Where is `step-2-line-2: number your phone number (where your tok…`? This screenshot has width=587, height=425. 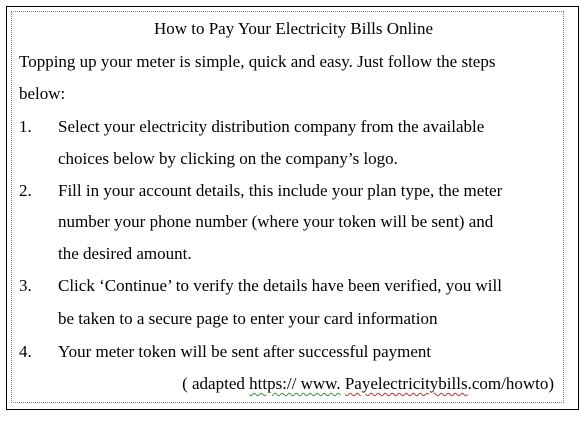
step-2-line-2: number your phone number (where your tok… is located at coordinates (276, 221).